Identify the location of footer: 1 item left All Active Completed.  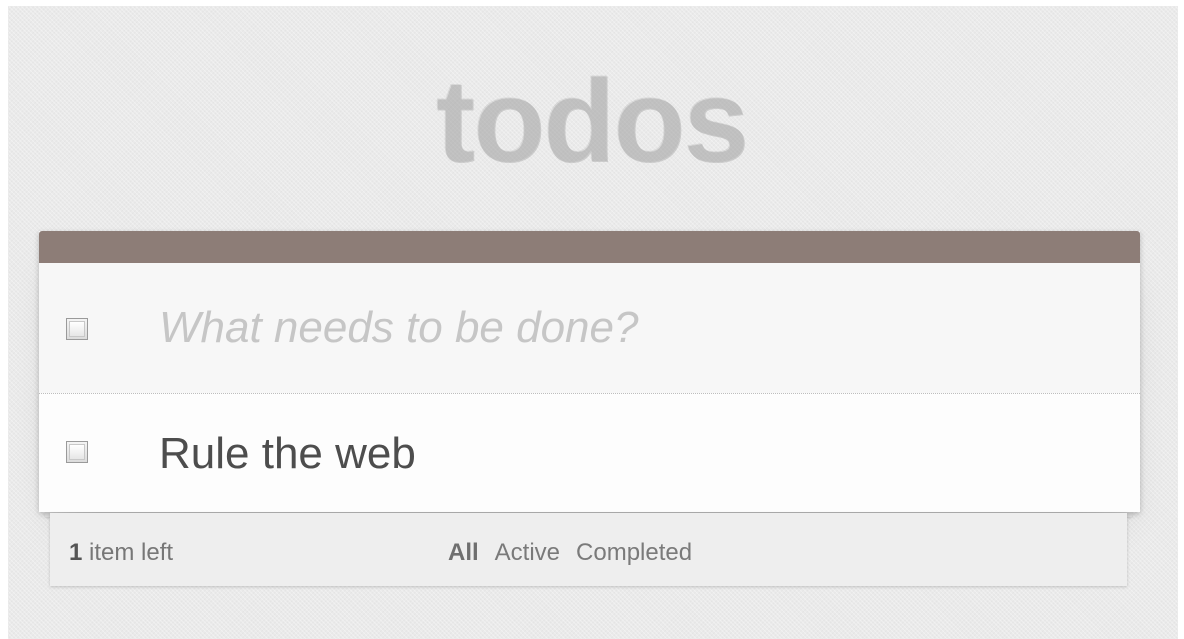
(588, 549).